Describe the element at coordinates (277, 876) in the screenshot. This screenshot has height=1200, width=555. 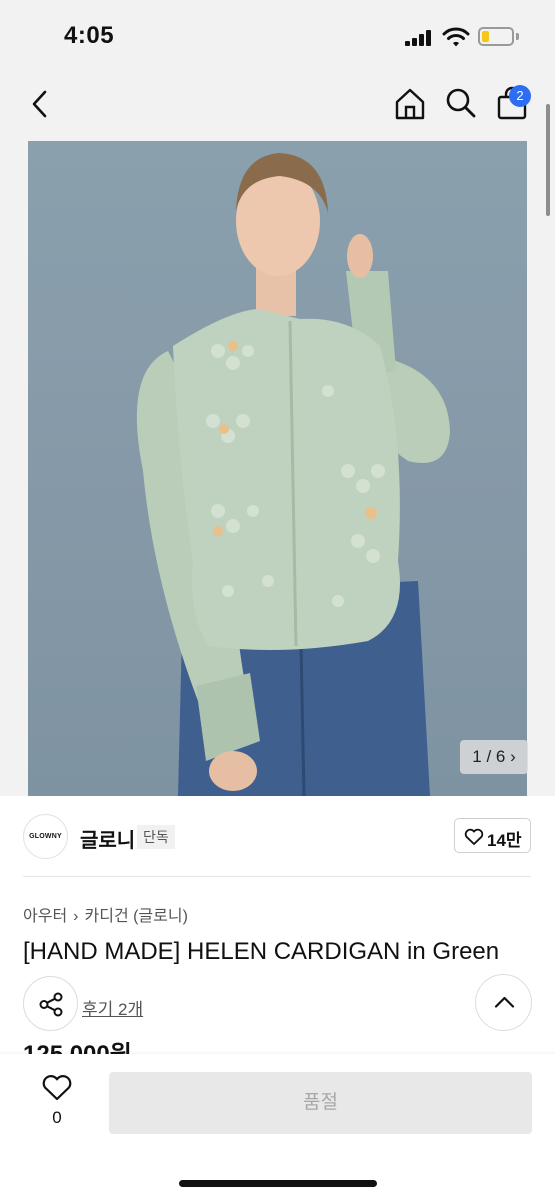
I see `divider` at that location.